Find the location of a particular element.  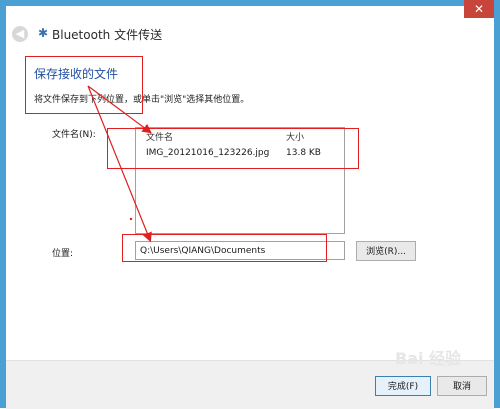

window-frame-left is located at coordinates (3, 204).